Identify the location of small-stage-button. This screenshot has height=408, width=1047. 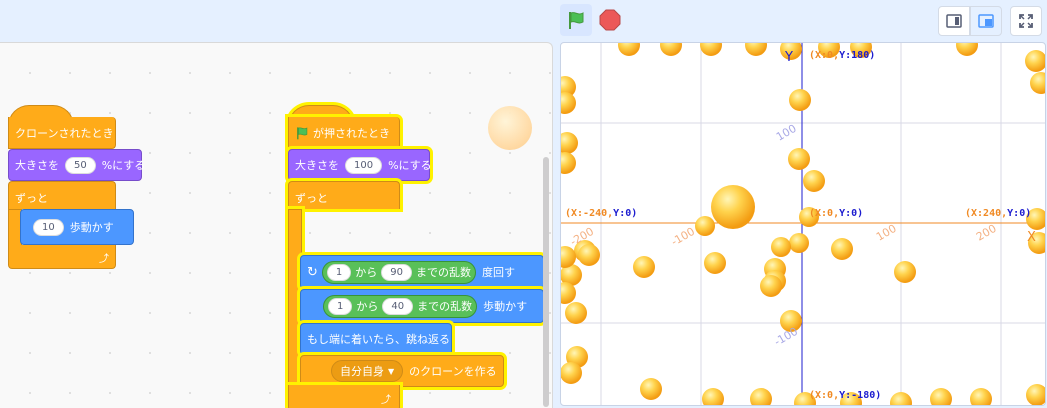
(954, 21).